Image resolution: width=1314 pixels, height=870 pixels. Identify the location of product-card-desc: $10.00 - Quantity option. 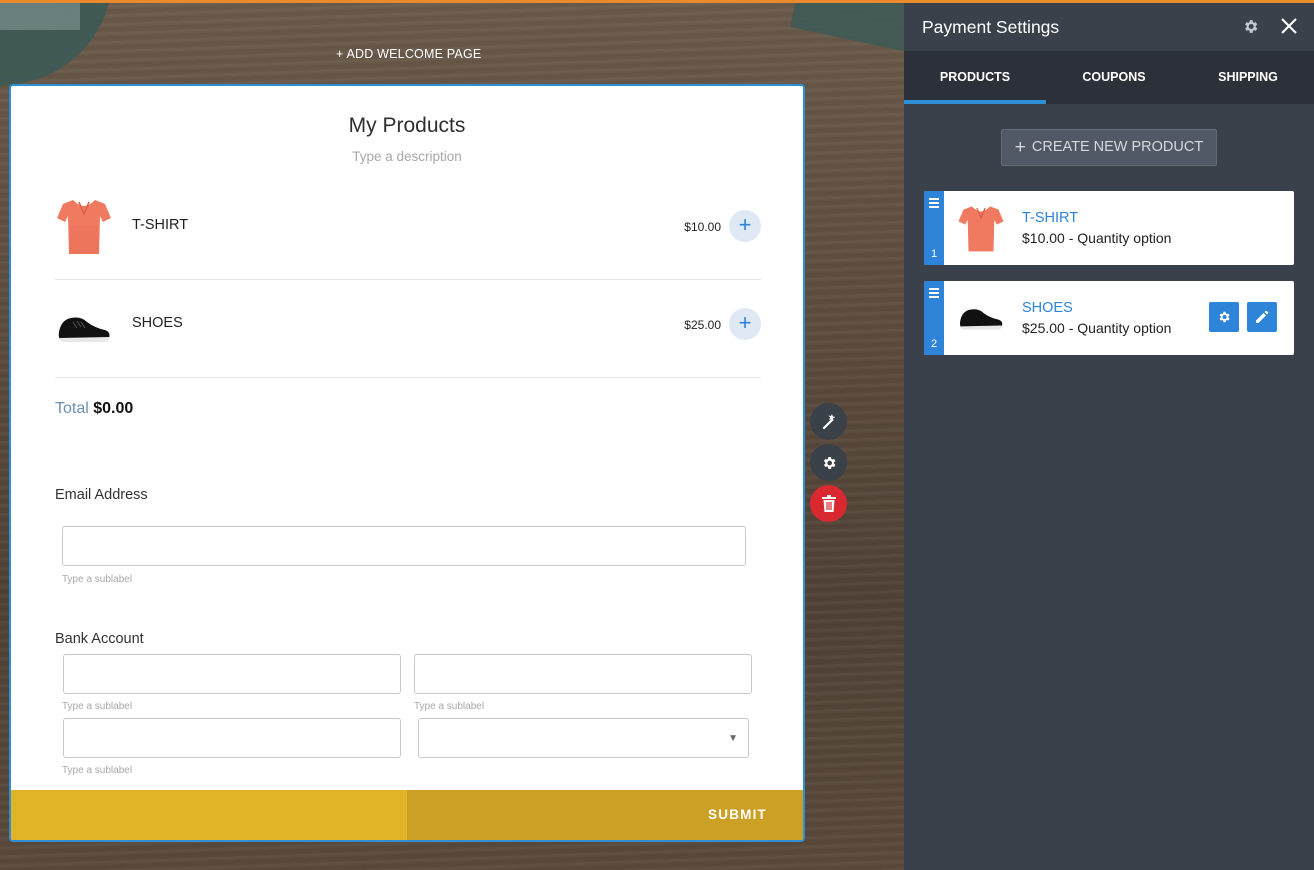
(1097, 238).